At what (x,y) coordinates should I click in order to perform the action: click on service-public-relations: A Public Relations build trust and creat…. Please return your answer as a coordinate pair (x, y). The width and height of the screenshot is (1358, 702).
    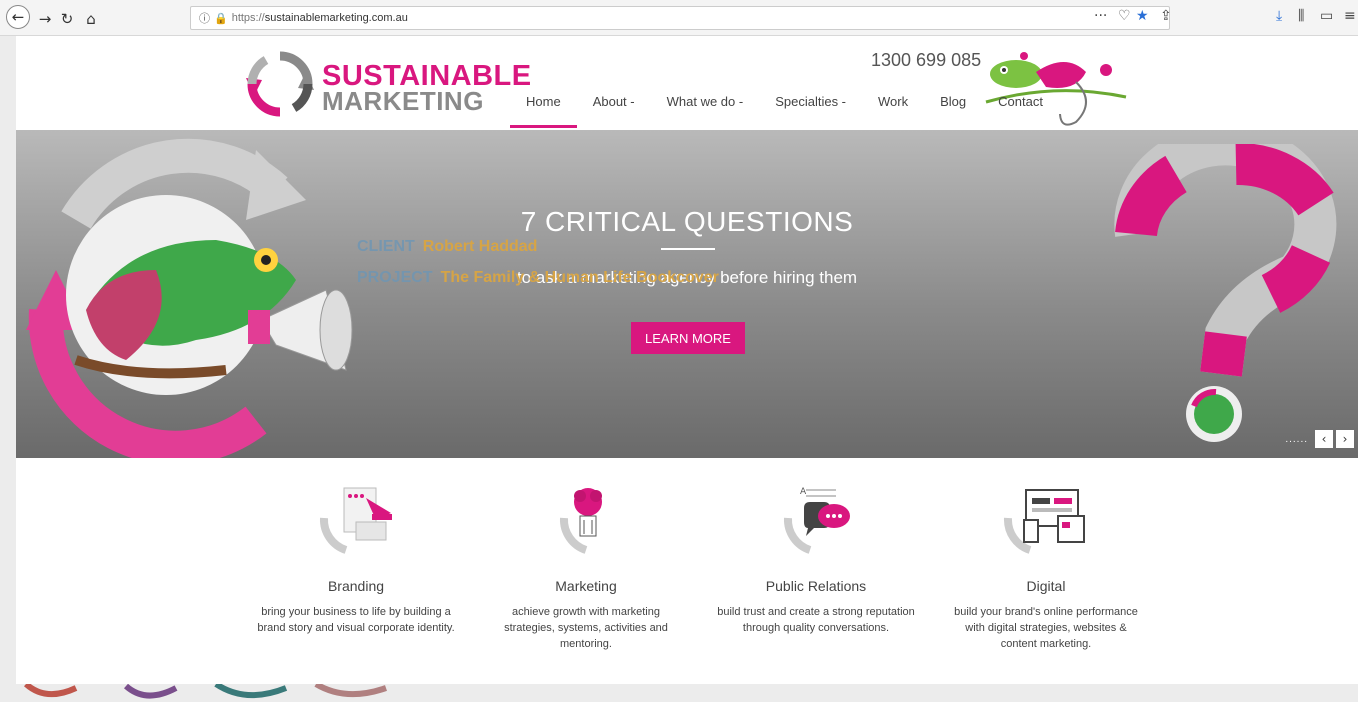
    Looking at the image, I should click on (816, 547).